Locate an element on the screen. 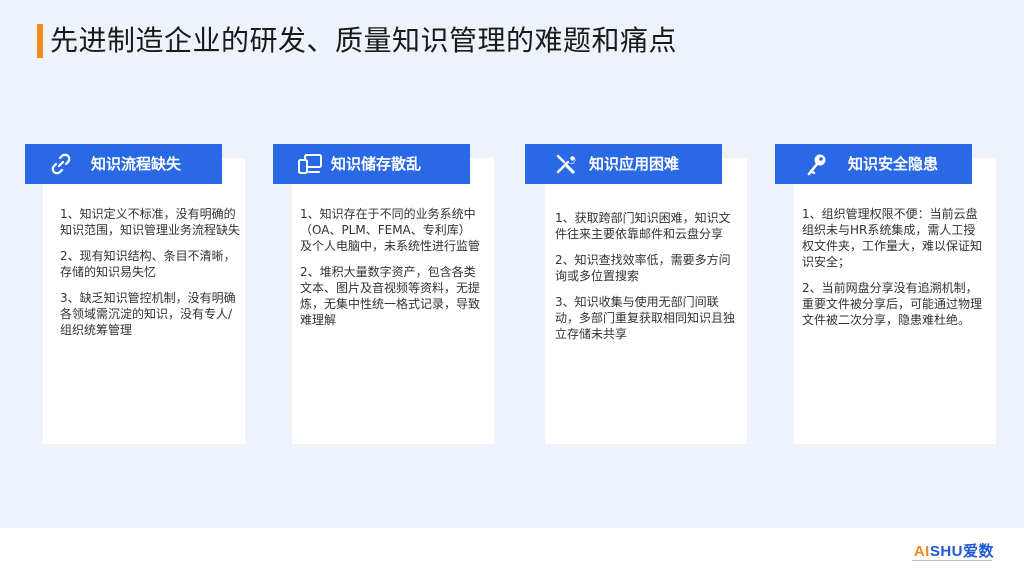 The image size is (1024, 576). card-header-security: 知识安全隐患 is located at coordinates (873, 164).